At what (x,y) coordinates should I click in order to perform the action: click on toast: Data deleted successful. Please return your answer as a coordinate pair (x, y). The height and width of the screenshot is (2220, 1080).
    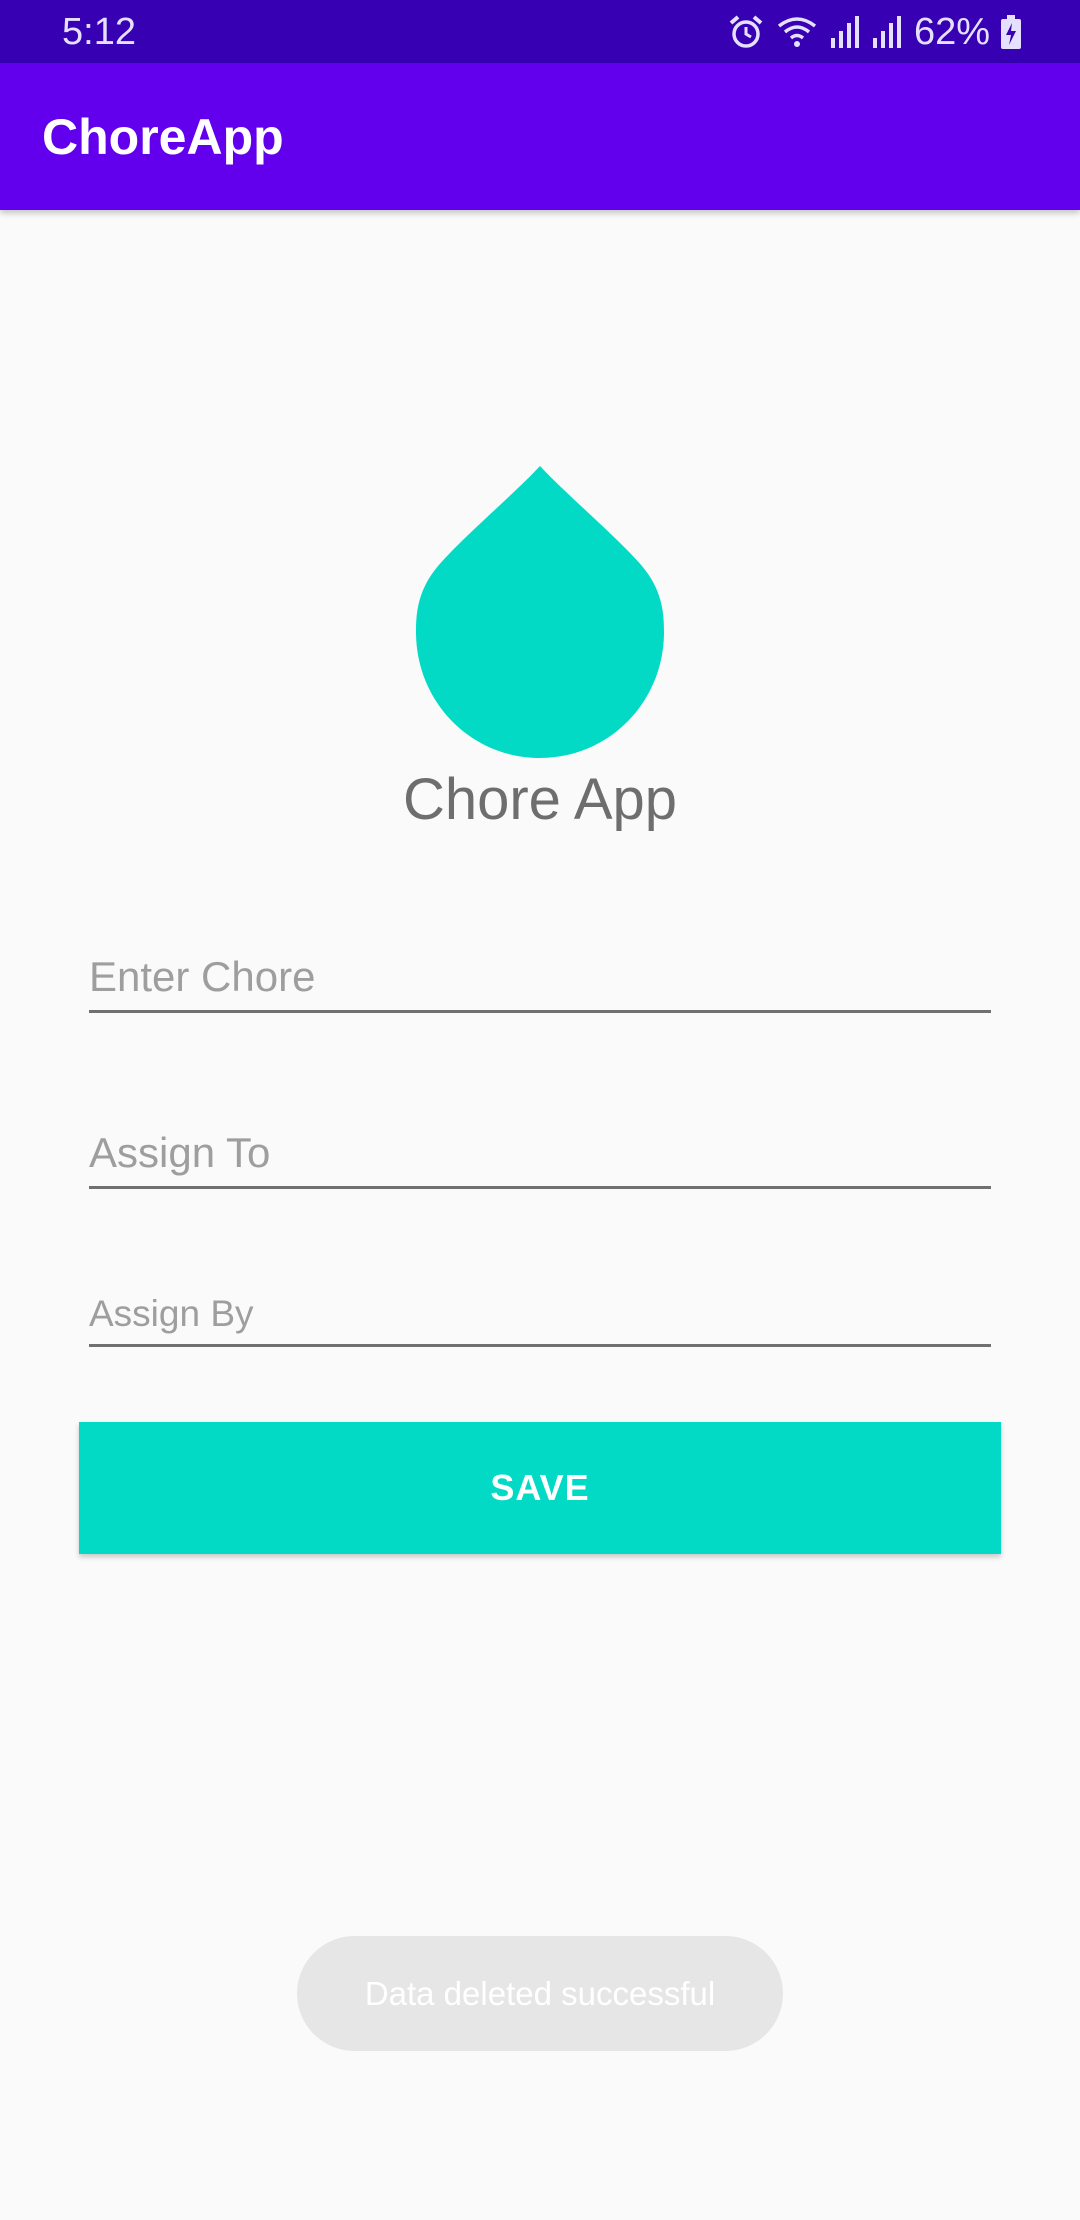
    Looking at the image, I should click on (540, 1993).